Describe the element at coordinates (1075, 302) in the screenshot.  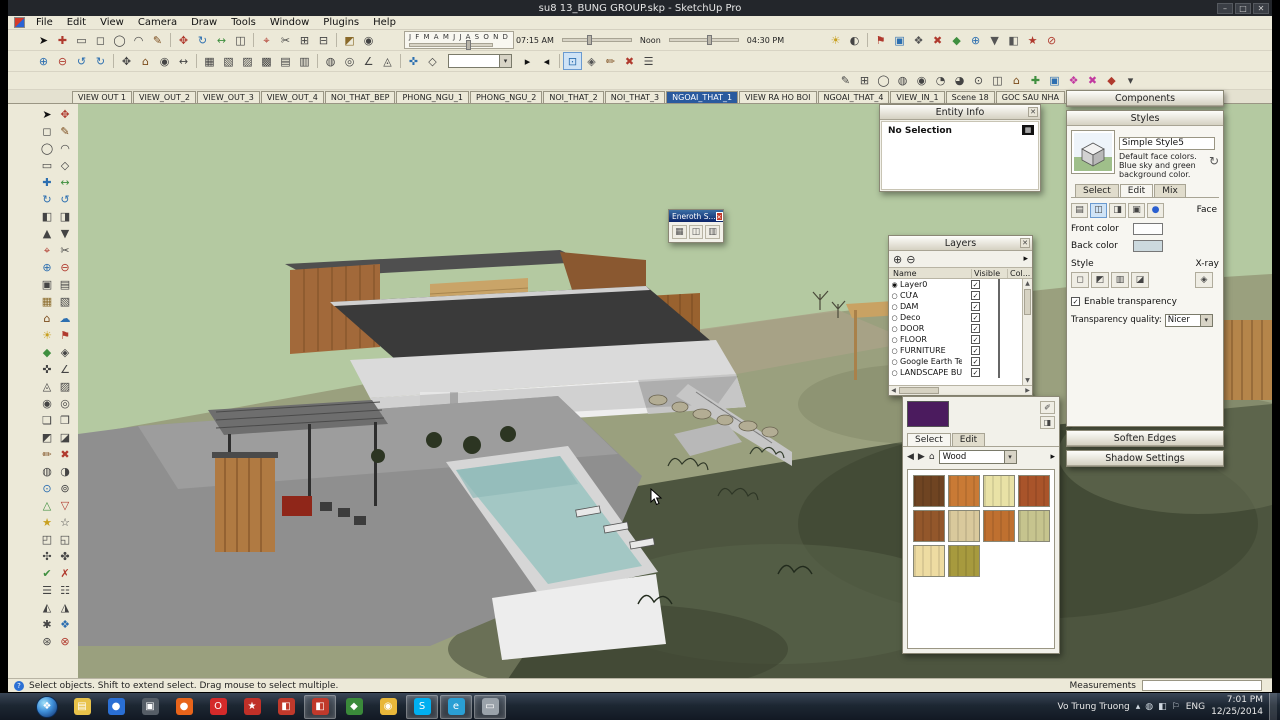
I see `enable-transparency-checkbox: ✓` at that location.